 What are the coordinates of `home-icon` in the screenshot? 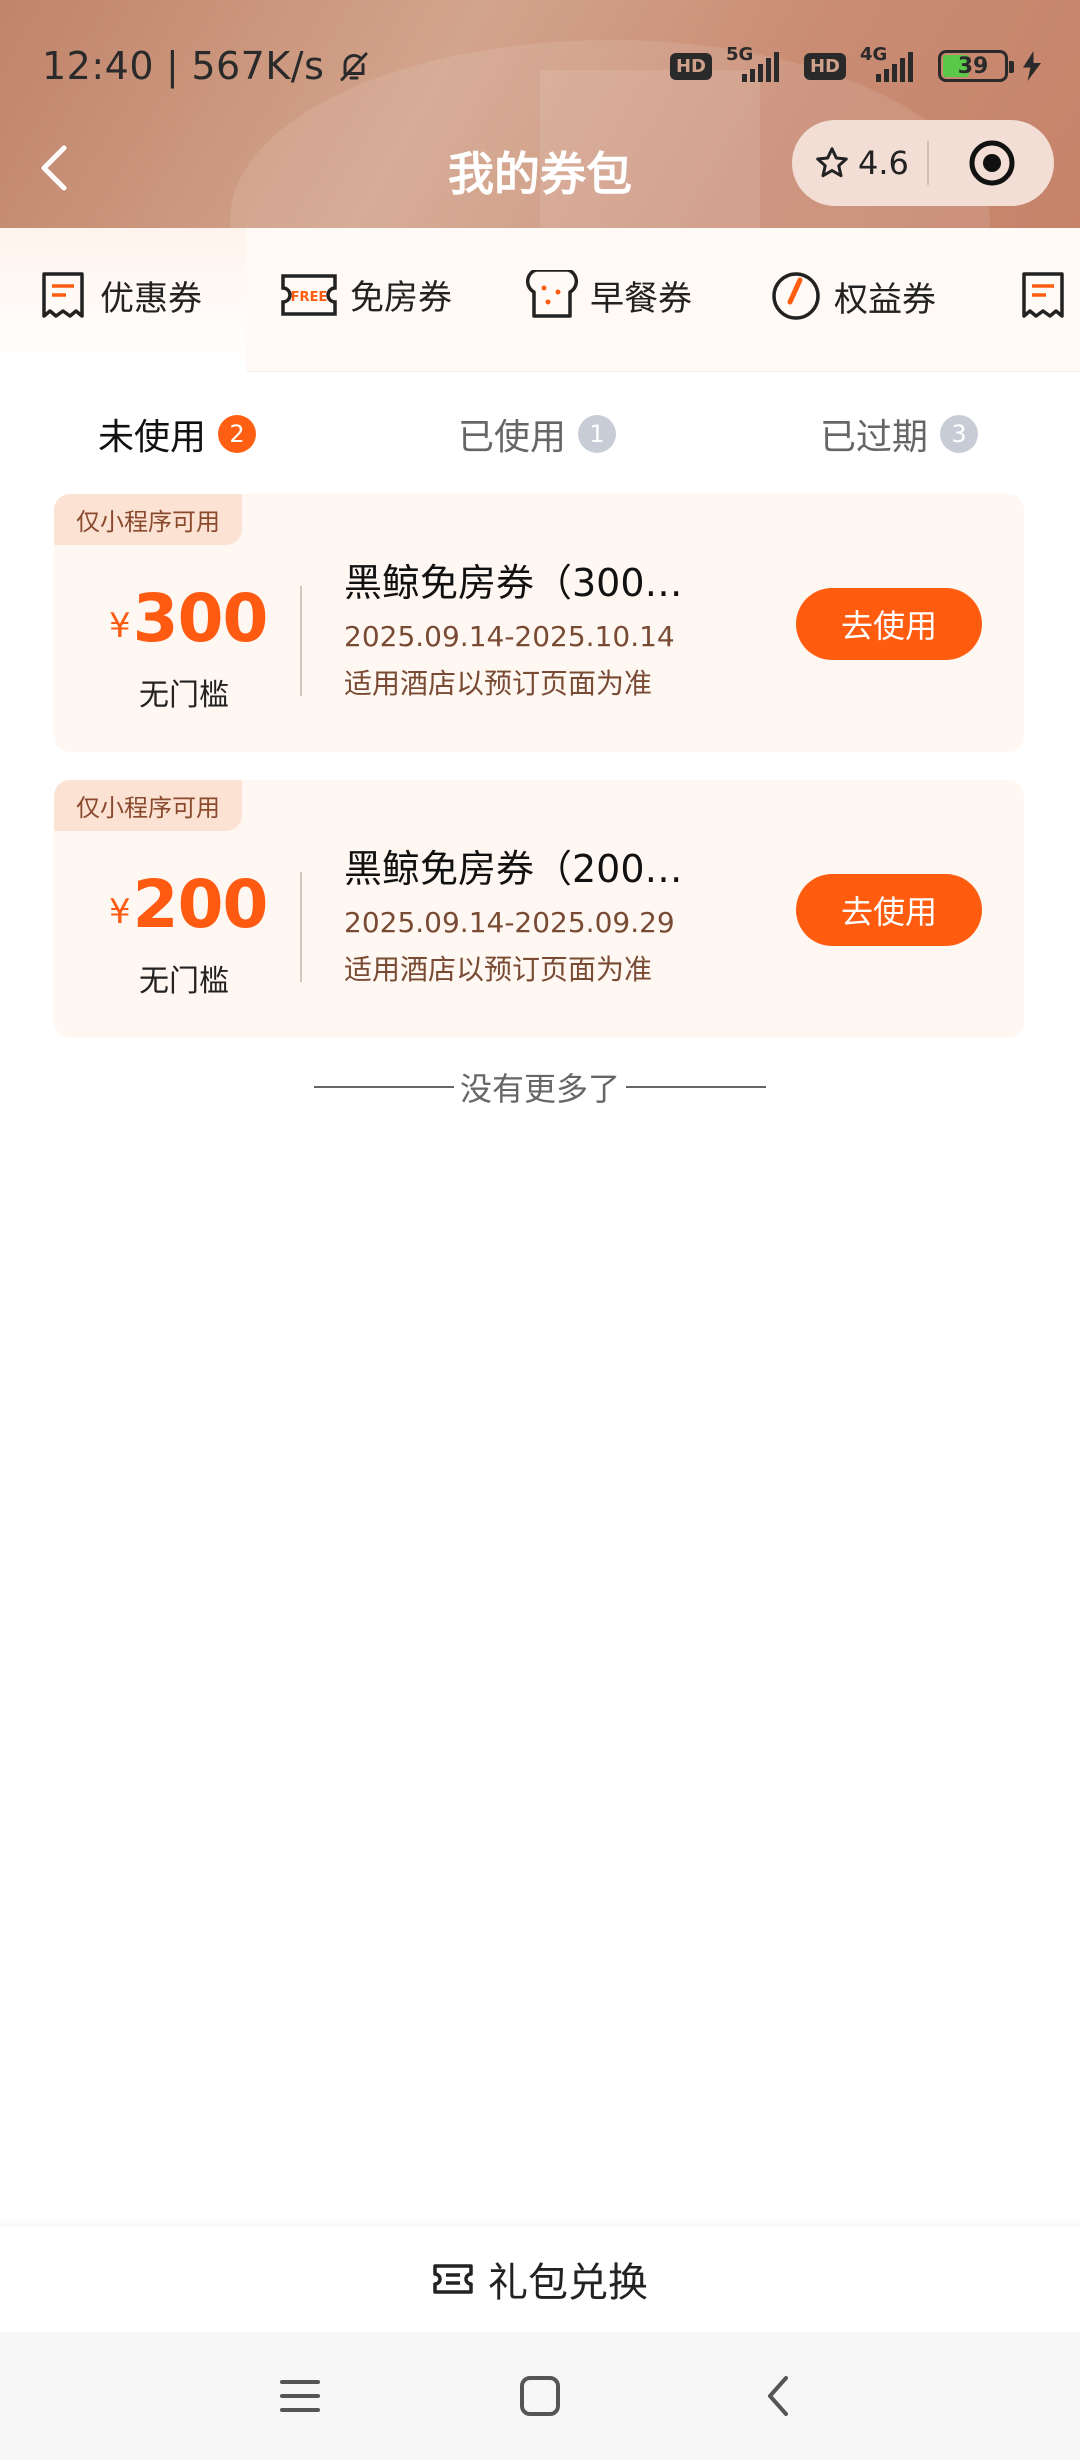 It's located at (540, 2396).